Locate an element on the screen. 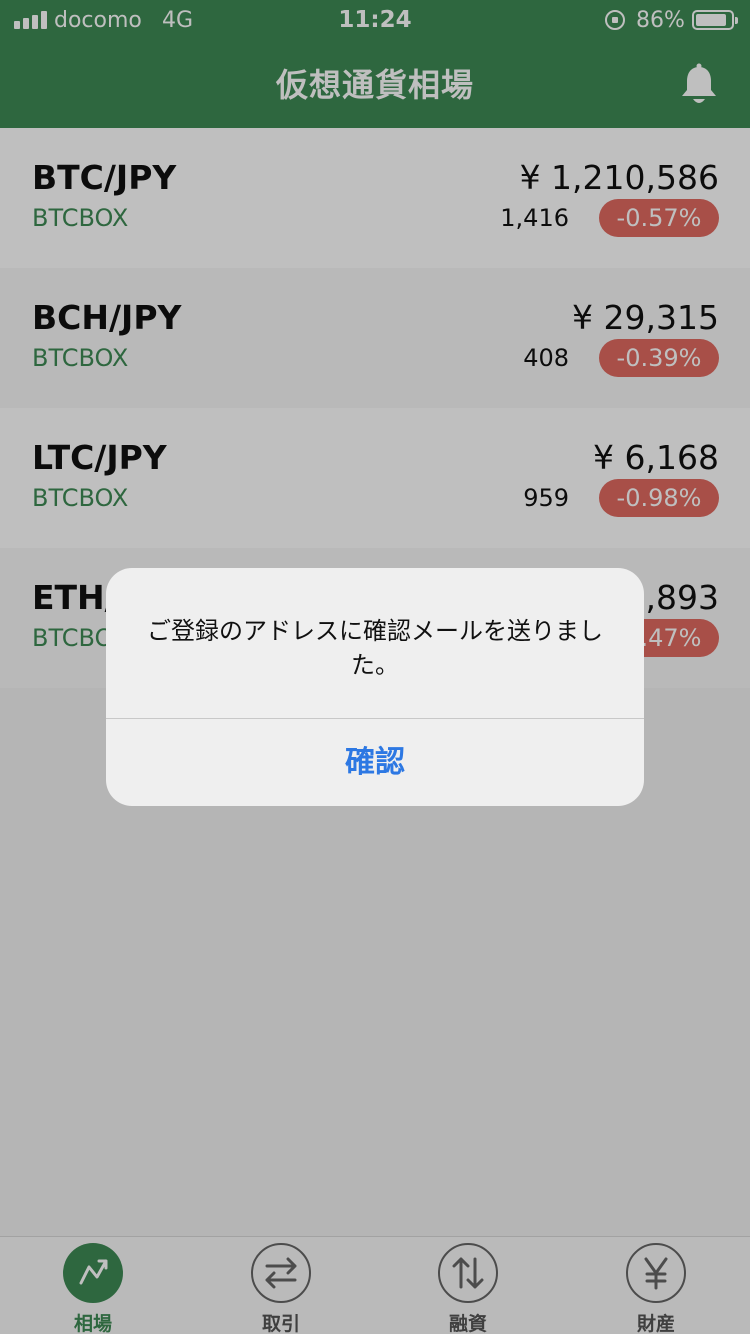 The width and height of the screenshot is (750, 1334). confirm-button: 確認 is located at coordinates (375, 762).